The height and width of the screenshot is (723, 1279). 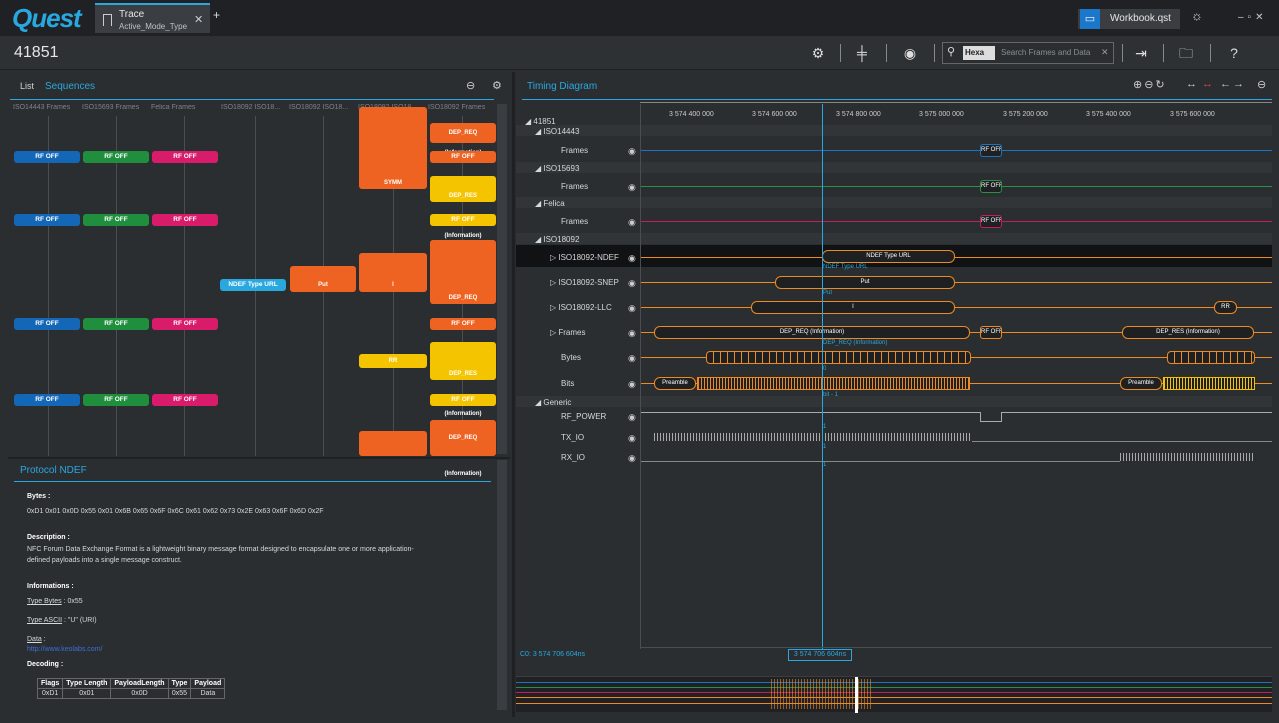 What do you see at coordinates (583, 416) in the screenshot?
I see `tree-rf-power: RF_POWER` at bounding box center [583, 416].